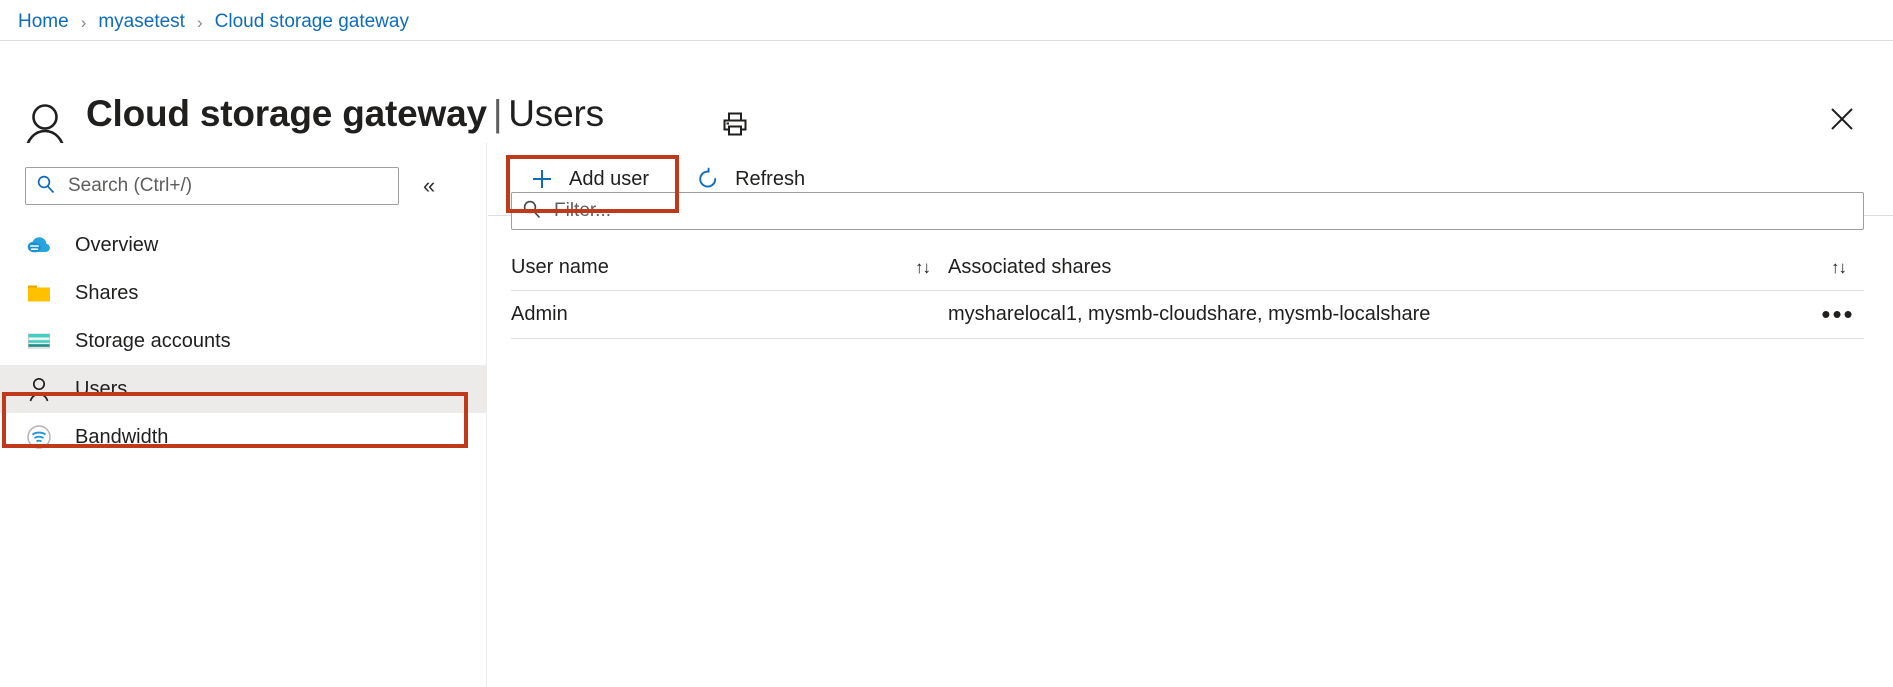 The image size is (1893, 687). I want to click on bandwidth-icon, so click(39, 437).